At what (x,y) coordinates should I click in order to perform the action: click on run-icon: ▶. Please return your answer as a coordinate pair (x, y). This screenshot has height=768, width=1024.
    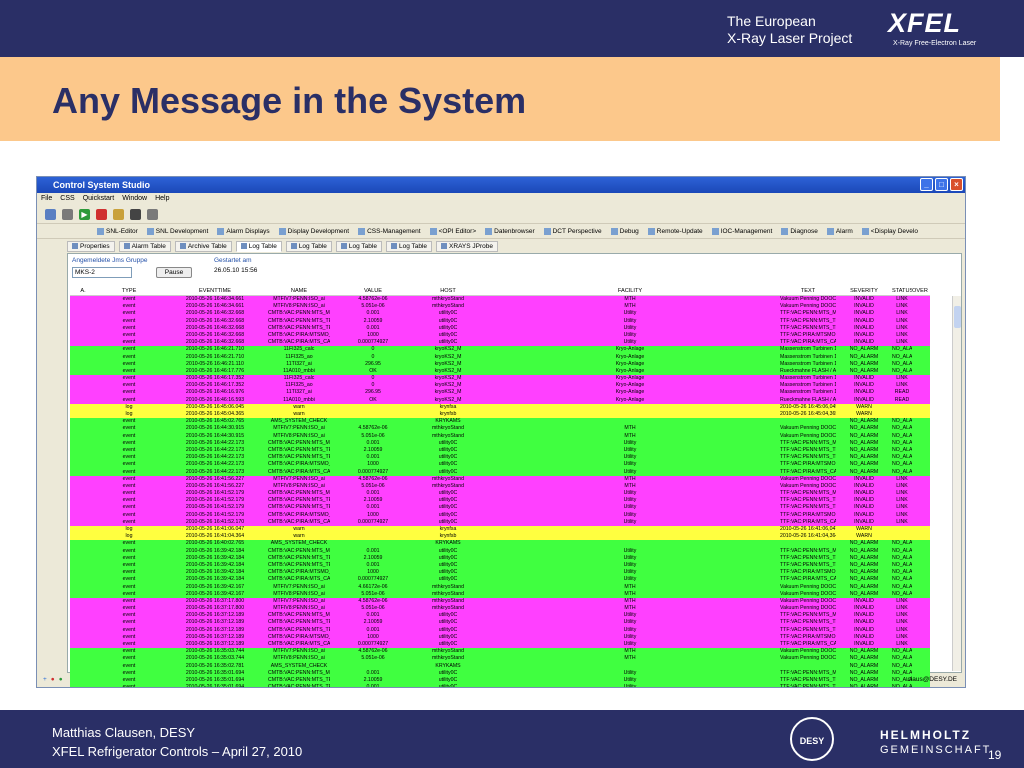
    Looking at the image, I should click on (84, 214).